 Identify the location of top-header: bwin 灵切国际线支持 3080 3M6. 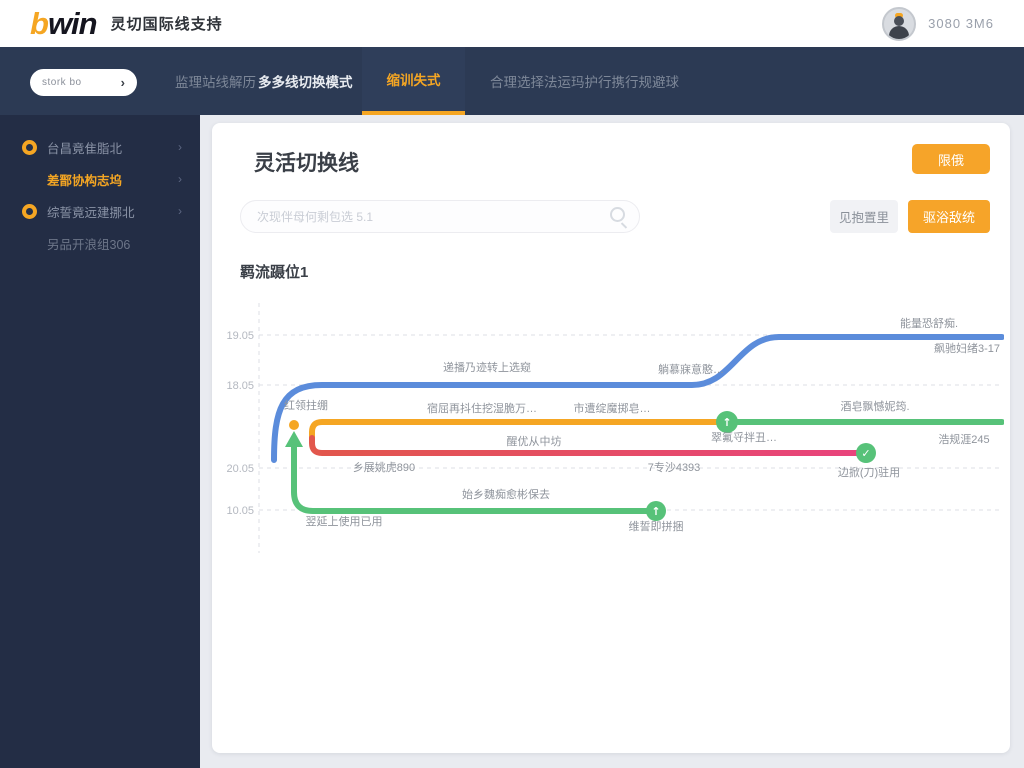
(512, 23).